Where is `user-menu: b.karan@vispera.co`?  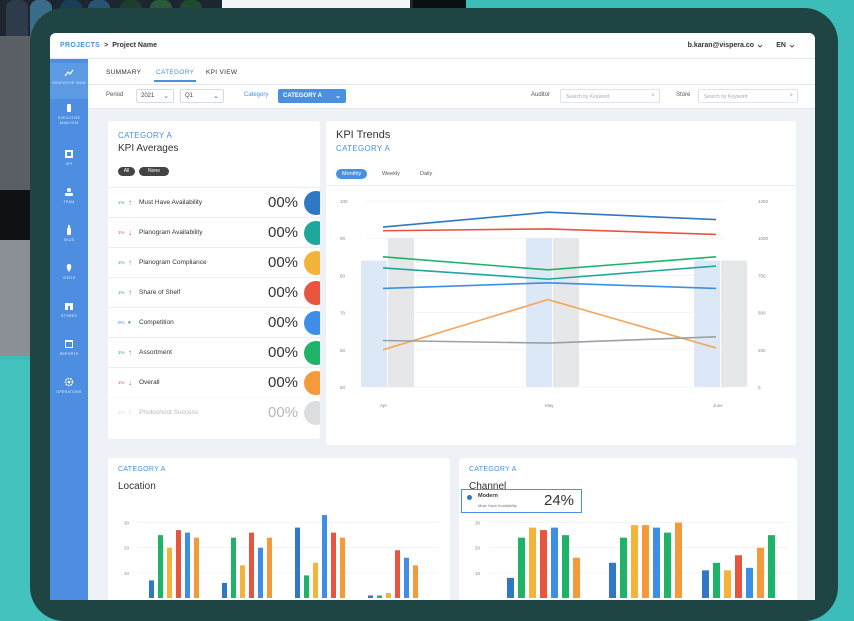 user-menu: b.karan@vispera.co is located at coordinates (725, 45).